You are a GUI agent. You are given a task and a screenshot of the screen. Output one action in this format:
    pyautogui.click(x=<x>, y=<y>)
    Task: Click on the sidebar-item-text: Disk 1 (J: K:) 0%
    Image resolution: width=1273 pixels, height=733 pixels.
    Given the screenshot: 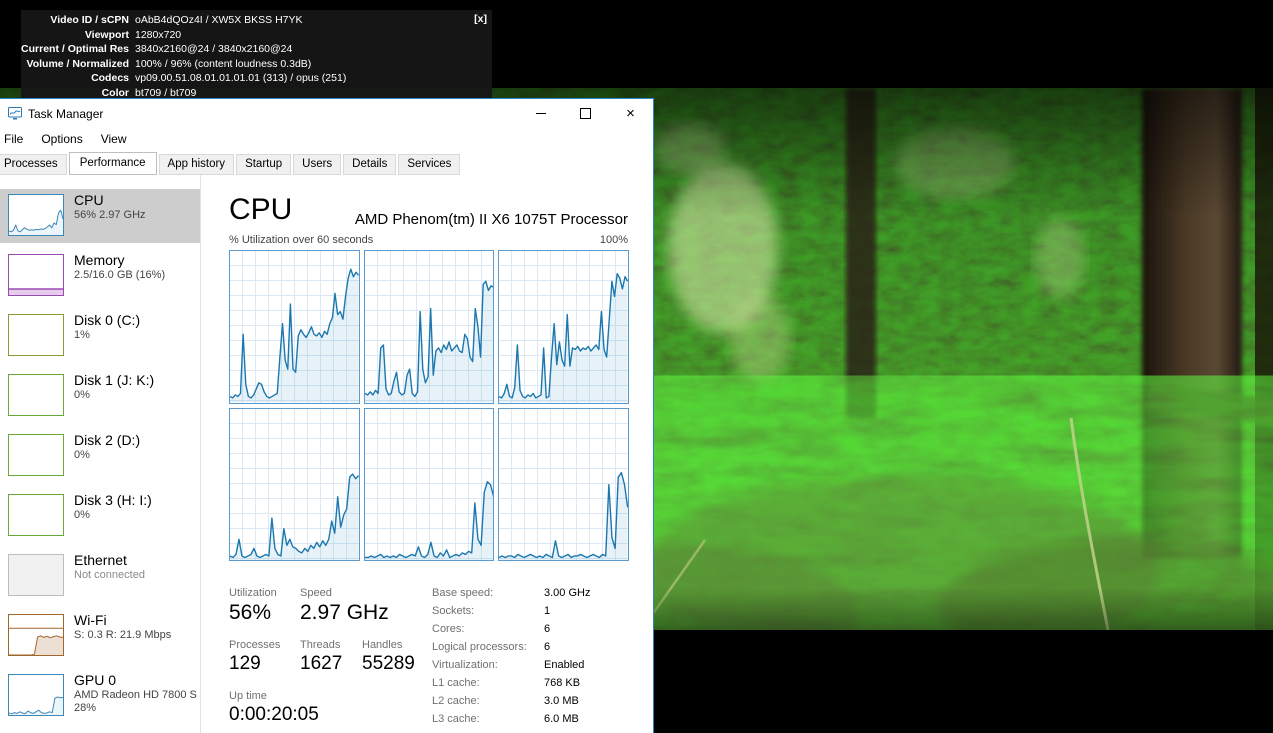 What is the action you would take?
    pyautogui.click(x=114, y=386)
    